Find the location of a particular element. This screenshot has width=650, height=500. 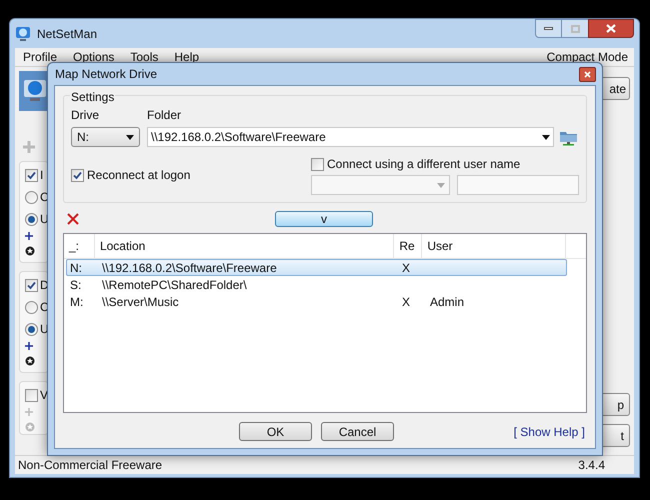

password-field is located at coordinates (518, 185).